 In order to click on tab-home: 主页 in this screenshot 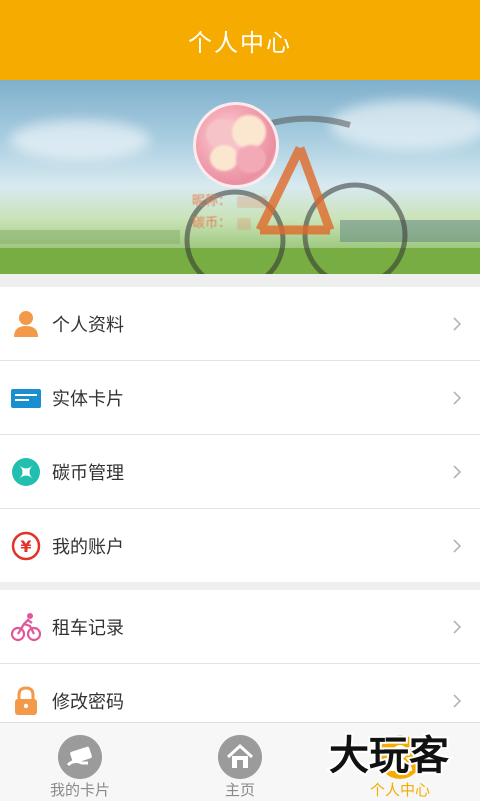, I will do `click(240, 762)`.